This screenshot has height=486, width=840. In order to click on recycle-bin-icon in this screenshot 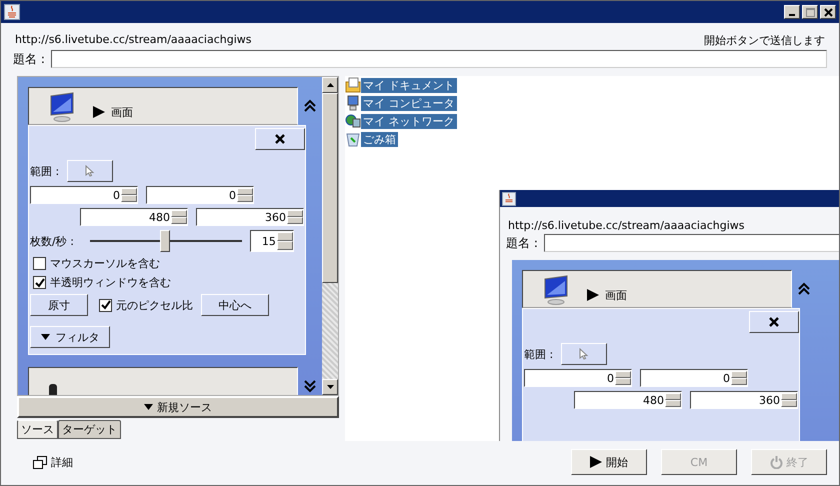, I will do `click(353, 139)`.